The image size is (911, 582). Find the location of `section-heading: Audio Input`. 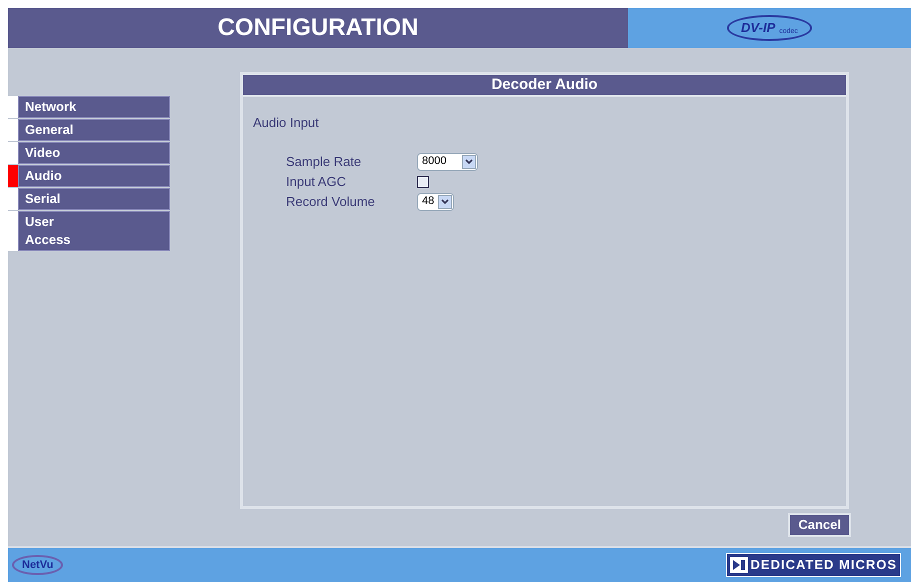

section-heading: Audio Input is located at coordinates (286, 123).